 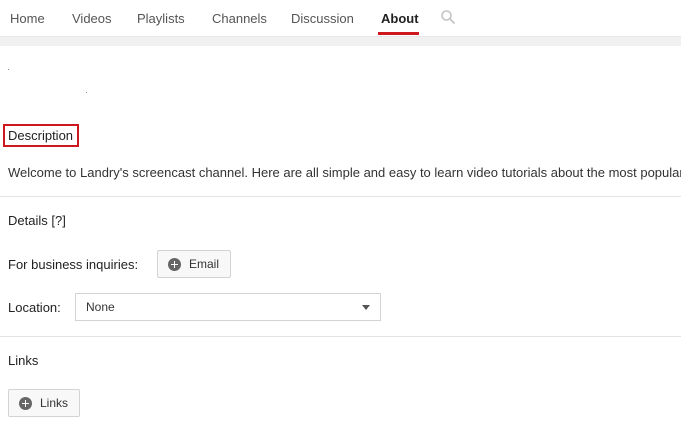 I want to click on links-button-label: Links, so click(x=54, y=403).